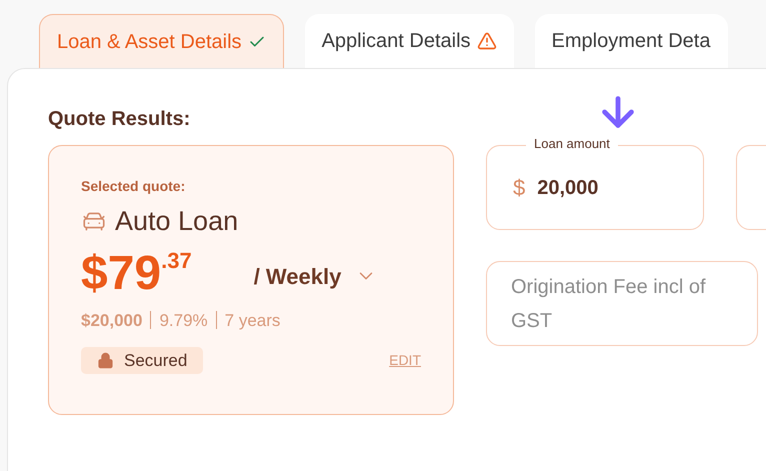 This screenshot has width=766, height=471. Describe the element at coordinates (105, 360) in the screenshot. I see `lock-icon` at that location.